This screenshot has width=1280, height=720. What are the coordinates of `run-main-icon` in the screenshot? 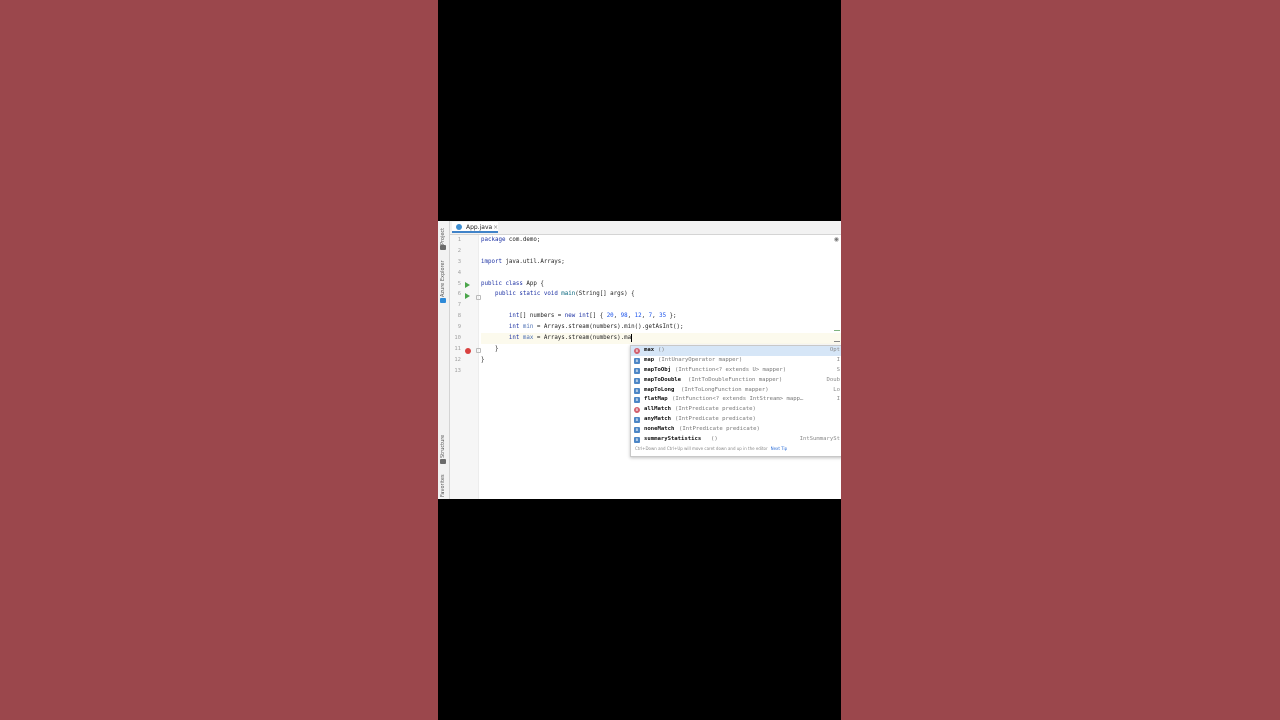 It's located at (467, 296).